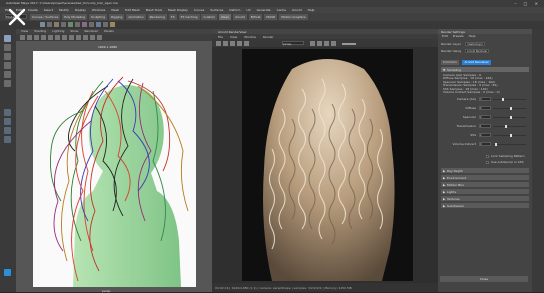 This screenshot has height=293, width=544. I want to click on camera-icon, so click(22, 37).